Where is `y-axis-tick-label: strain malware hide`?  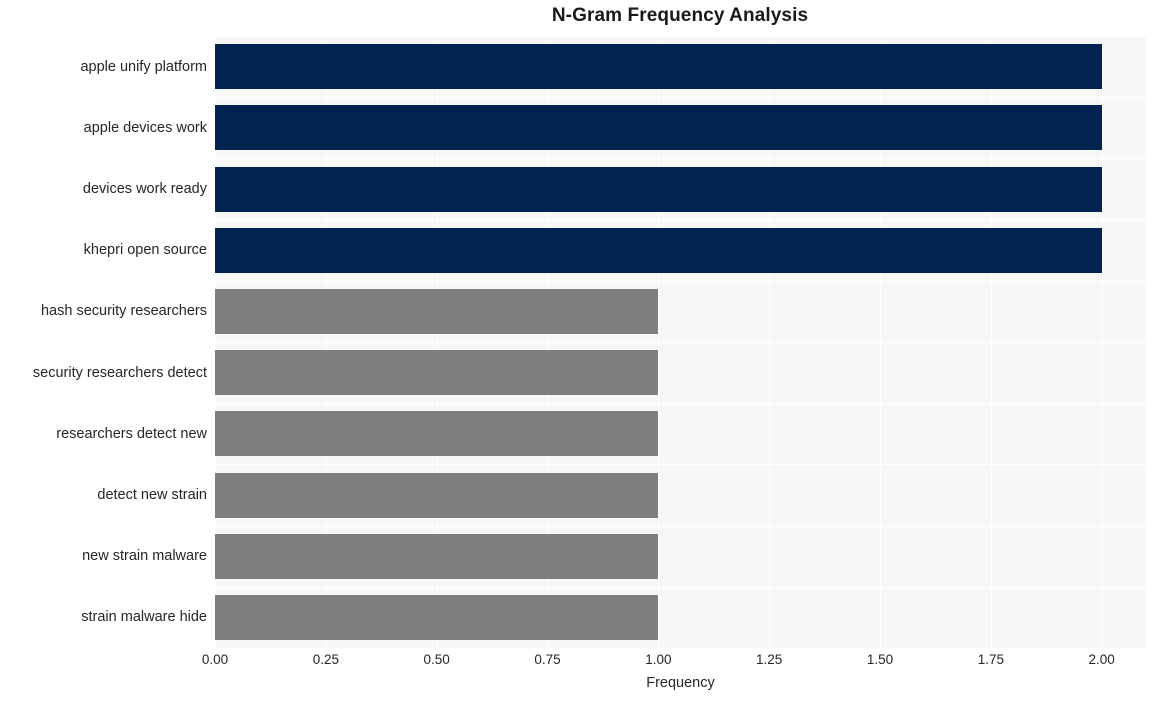
y-axis-tick-label: strain malware hide is located at coordinates (144, 617).